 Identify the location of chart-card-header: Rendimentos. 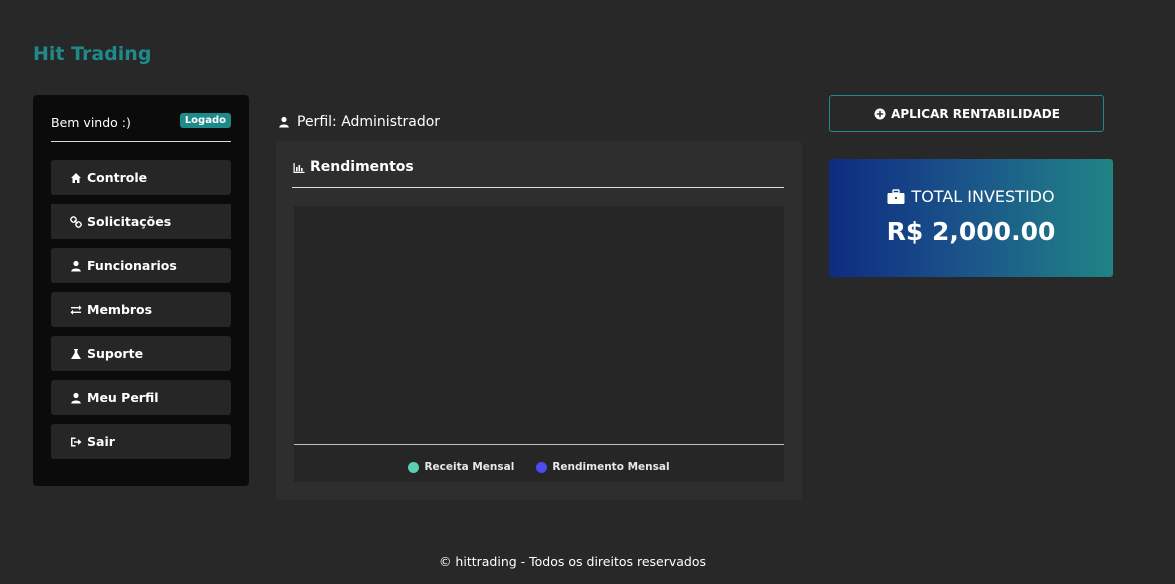
(538, 173).